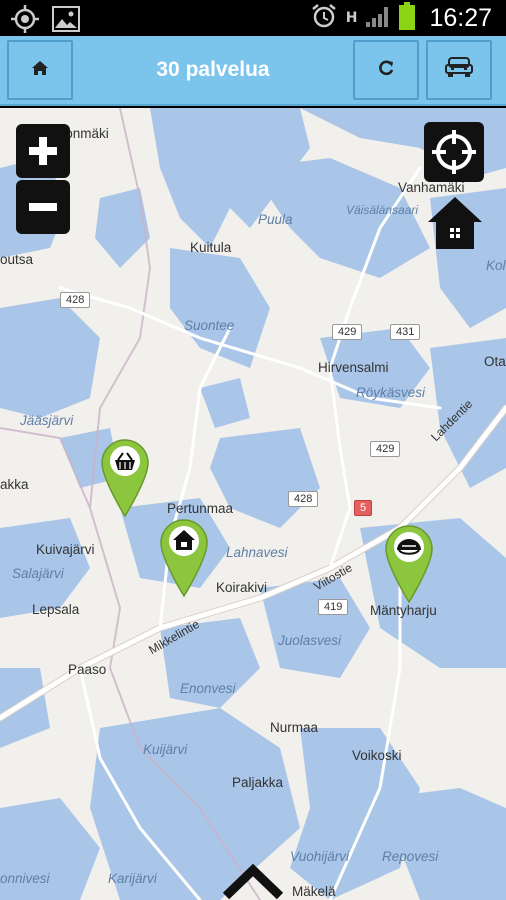 The height and width of the screenshot is (900, 506). Describe the element at coordinates (460, 17) in the screenshot. I see `clock: 16:27` at that location.